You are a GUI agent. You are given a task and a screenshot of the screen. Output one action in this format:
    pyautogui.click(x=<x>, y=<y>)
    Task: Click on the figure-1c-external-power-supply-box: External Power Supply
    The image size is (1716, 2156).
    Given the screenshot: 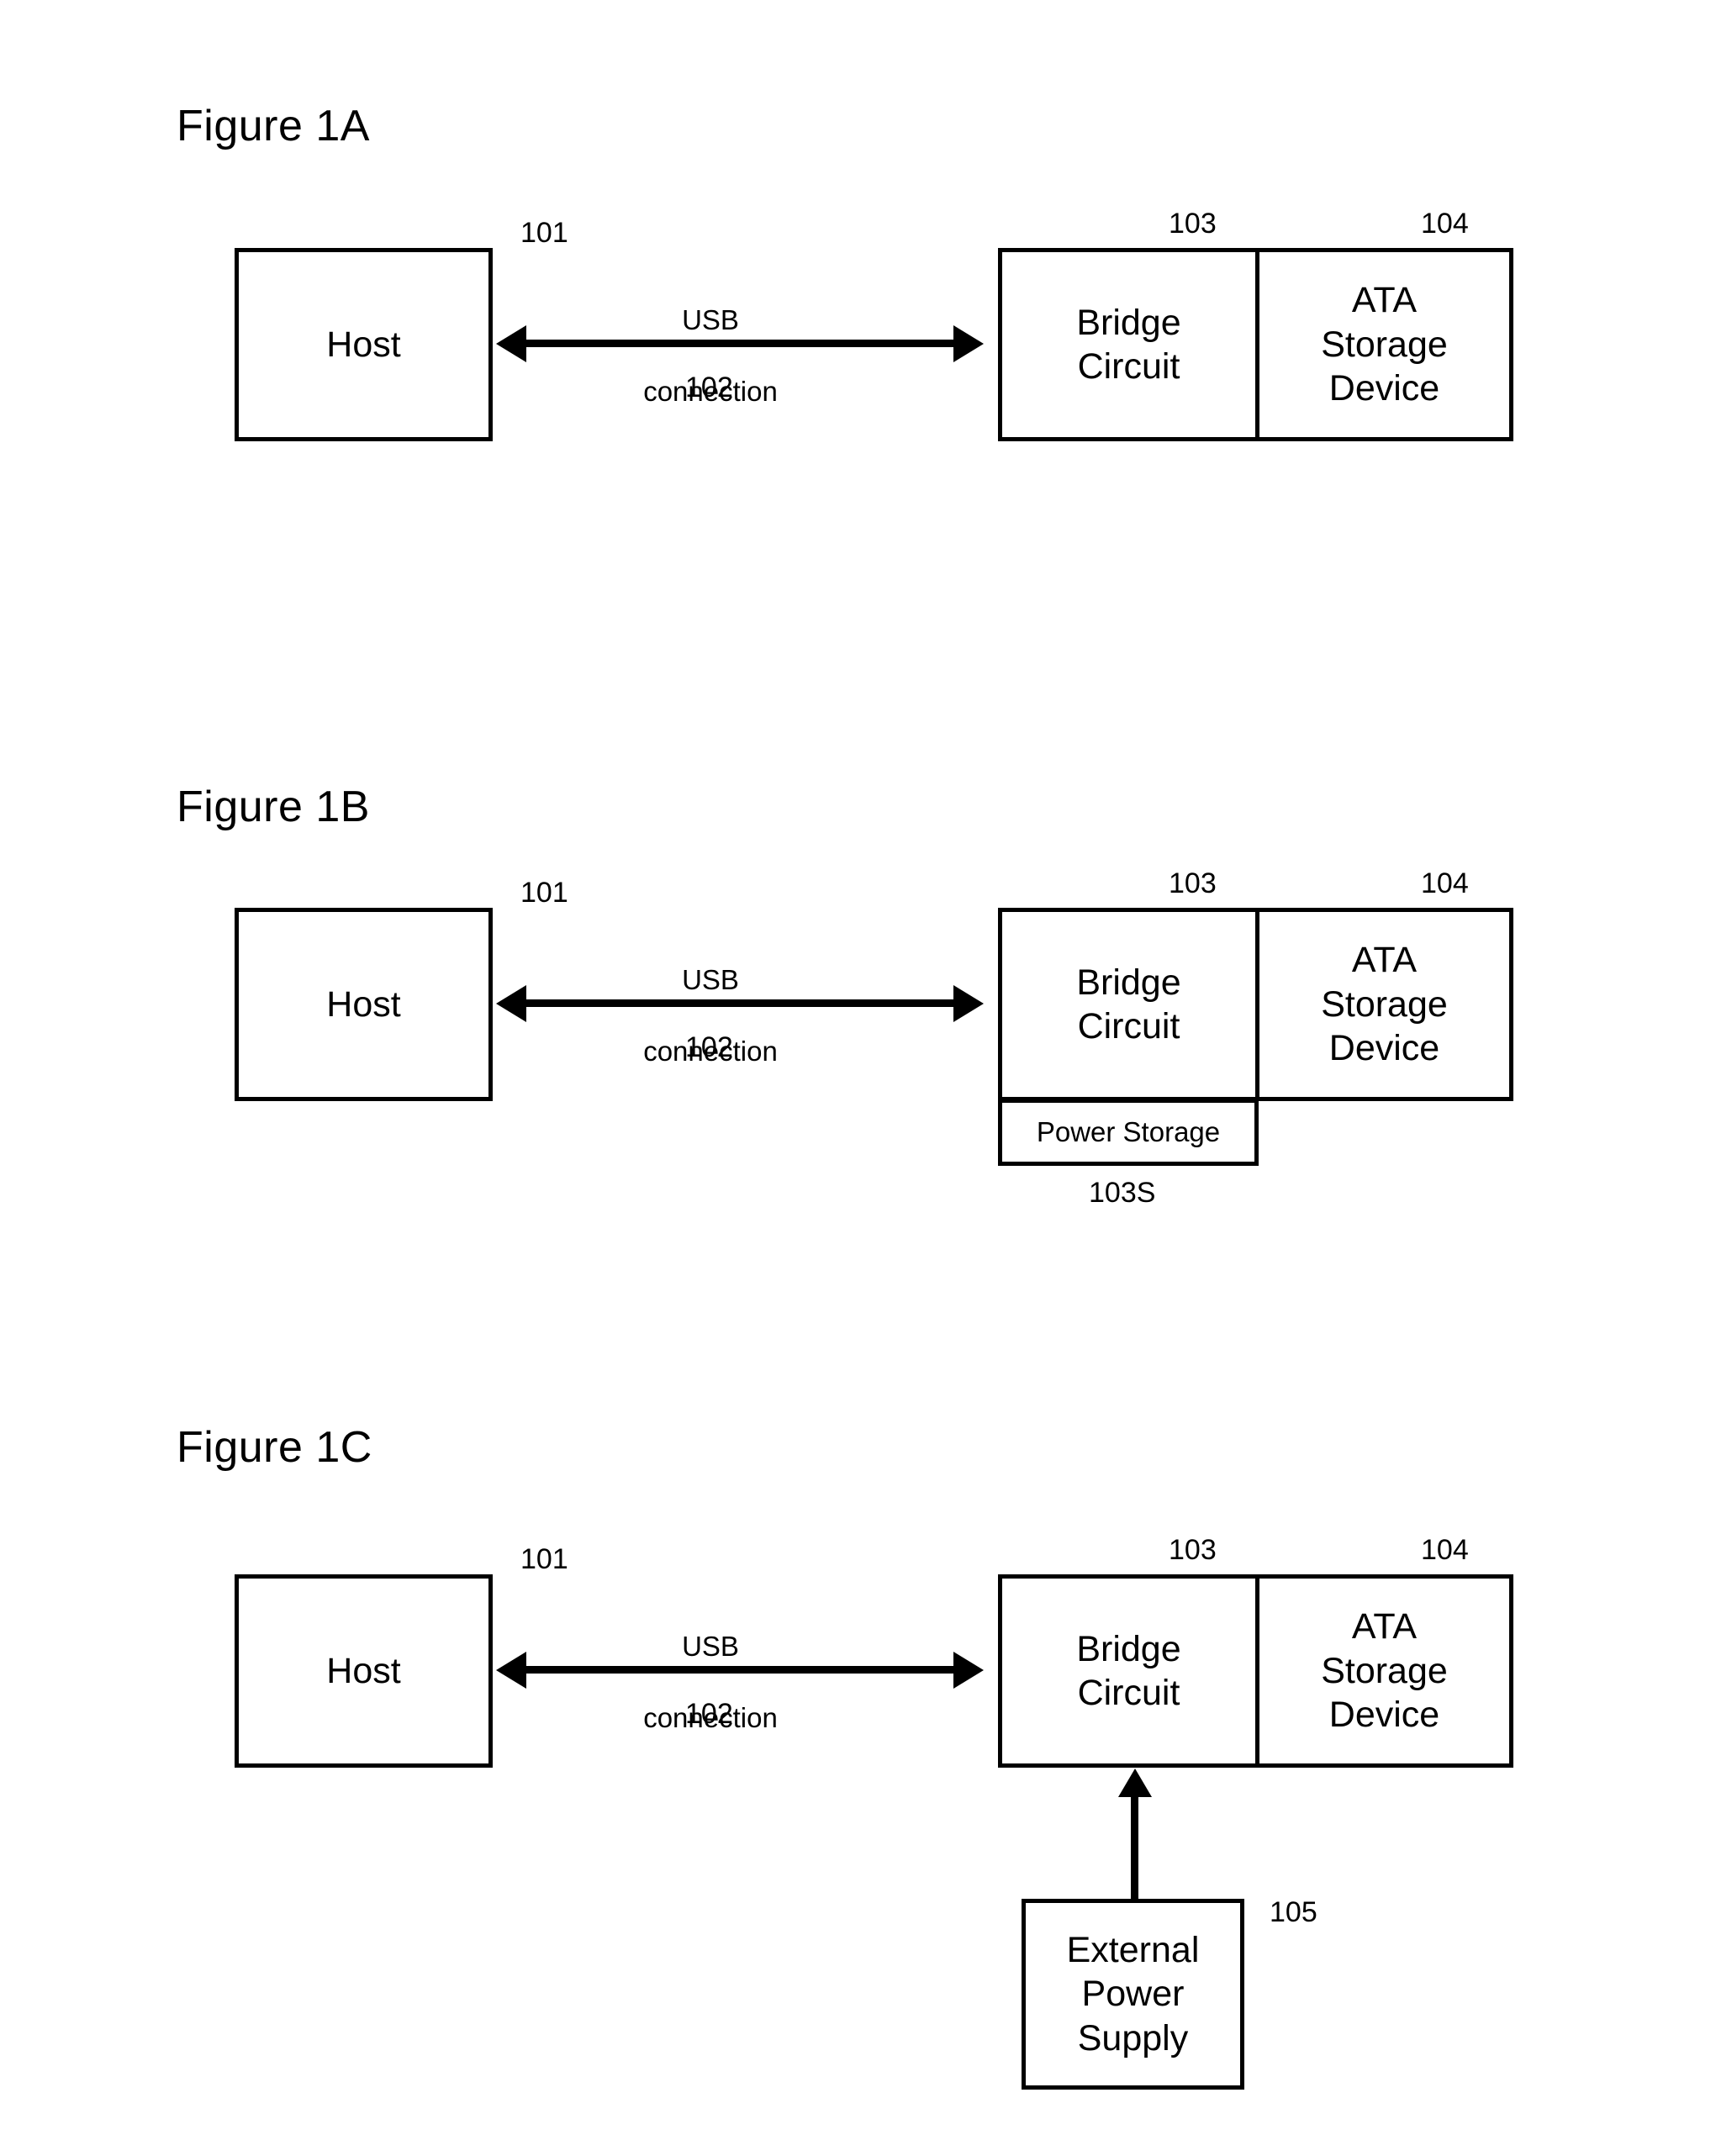 What is the action you would take?
    pyautogui.click(x=1133, y=1994)
    